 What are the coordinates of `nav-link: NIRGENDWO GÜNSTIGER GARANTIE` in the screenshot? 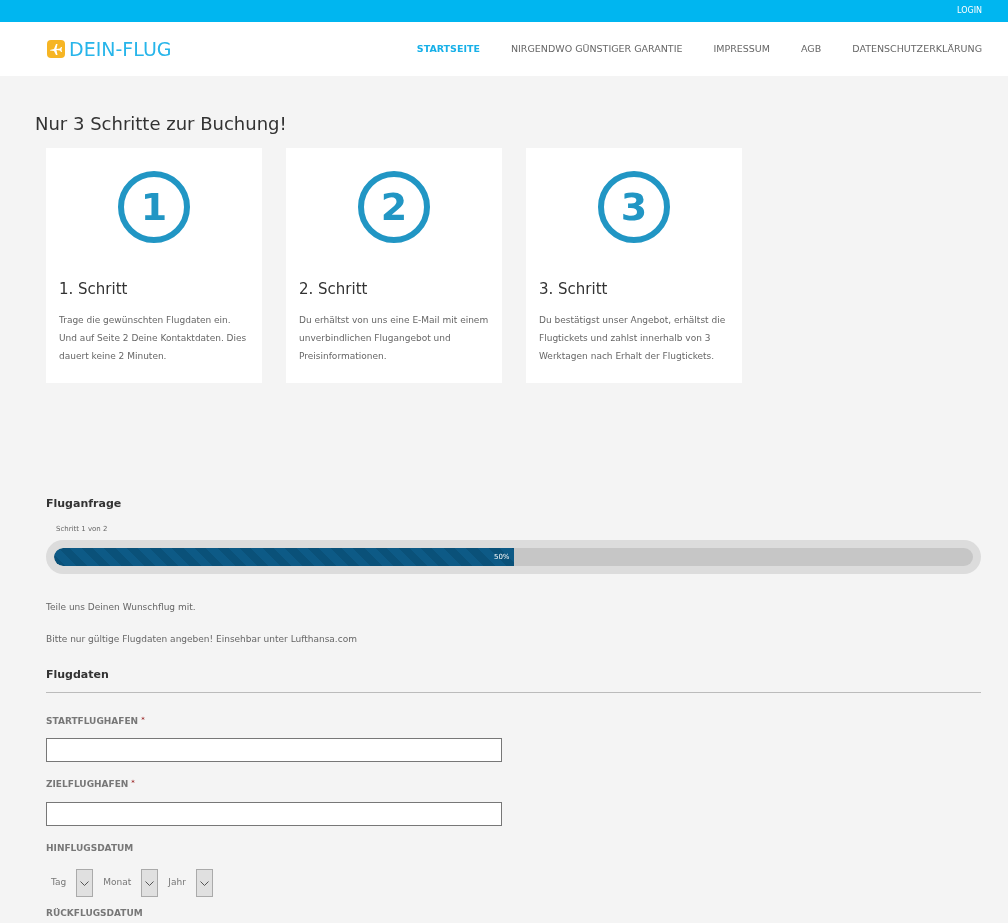 It's located at (596, 49).